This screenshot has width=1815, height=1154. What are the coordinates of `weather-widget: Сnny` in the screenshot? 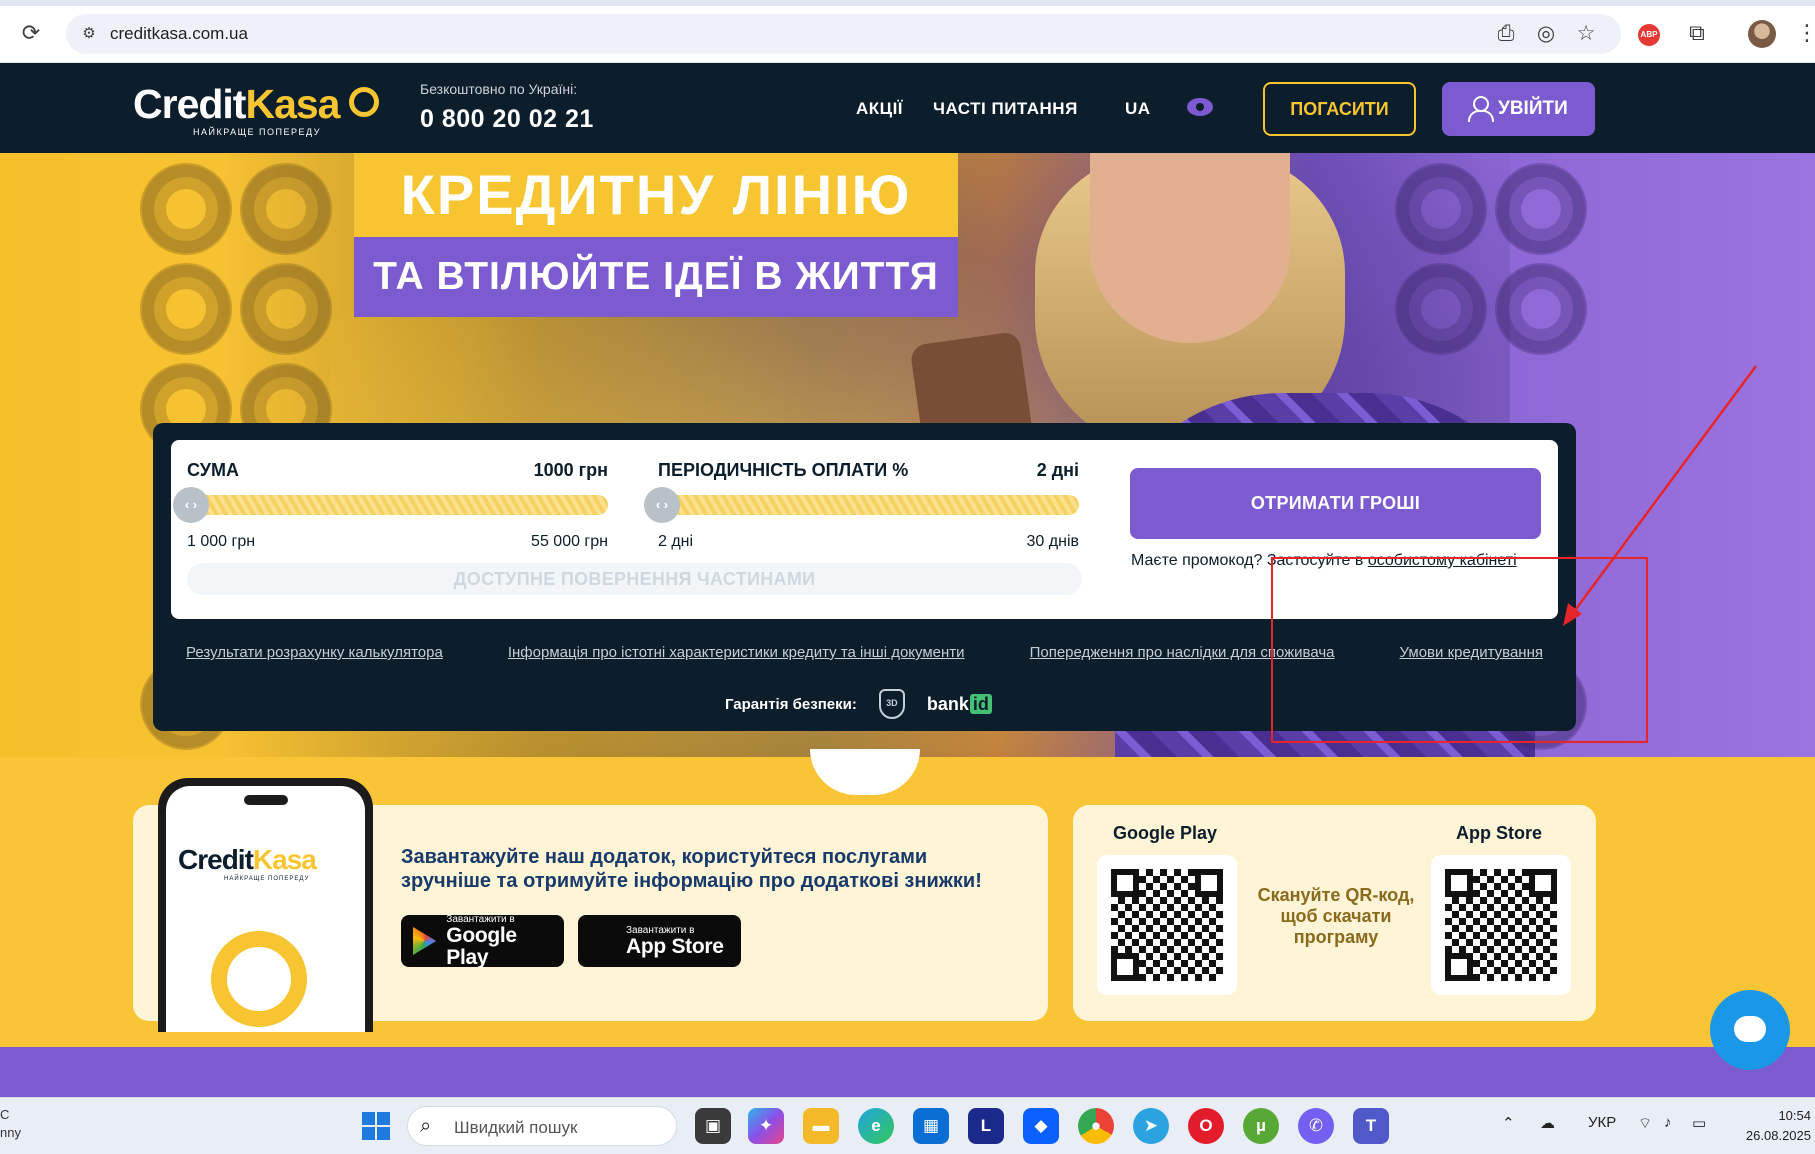 It's located at (10, 1124).